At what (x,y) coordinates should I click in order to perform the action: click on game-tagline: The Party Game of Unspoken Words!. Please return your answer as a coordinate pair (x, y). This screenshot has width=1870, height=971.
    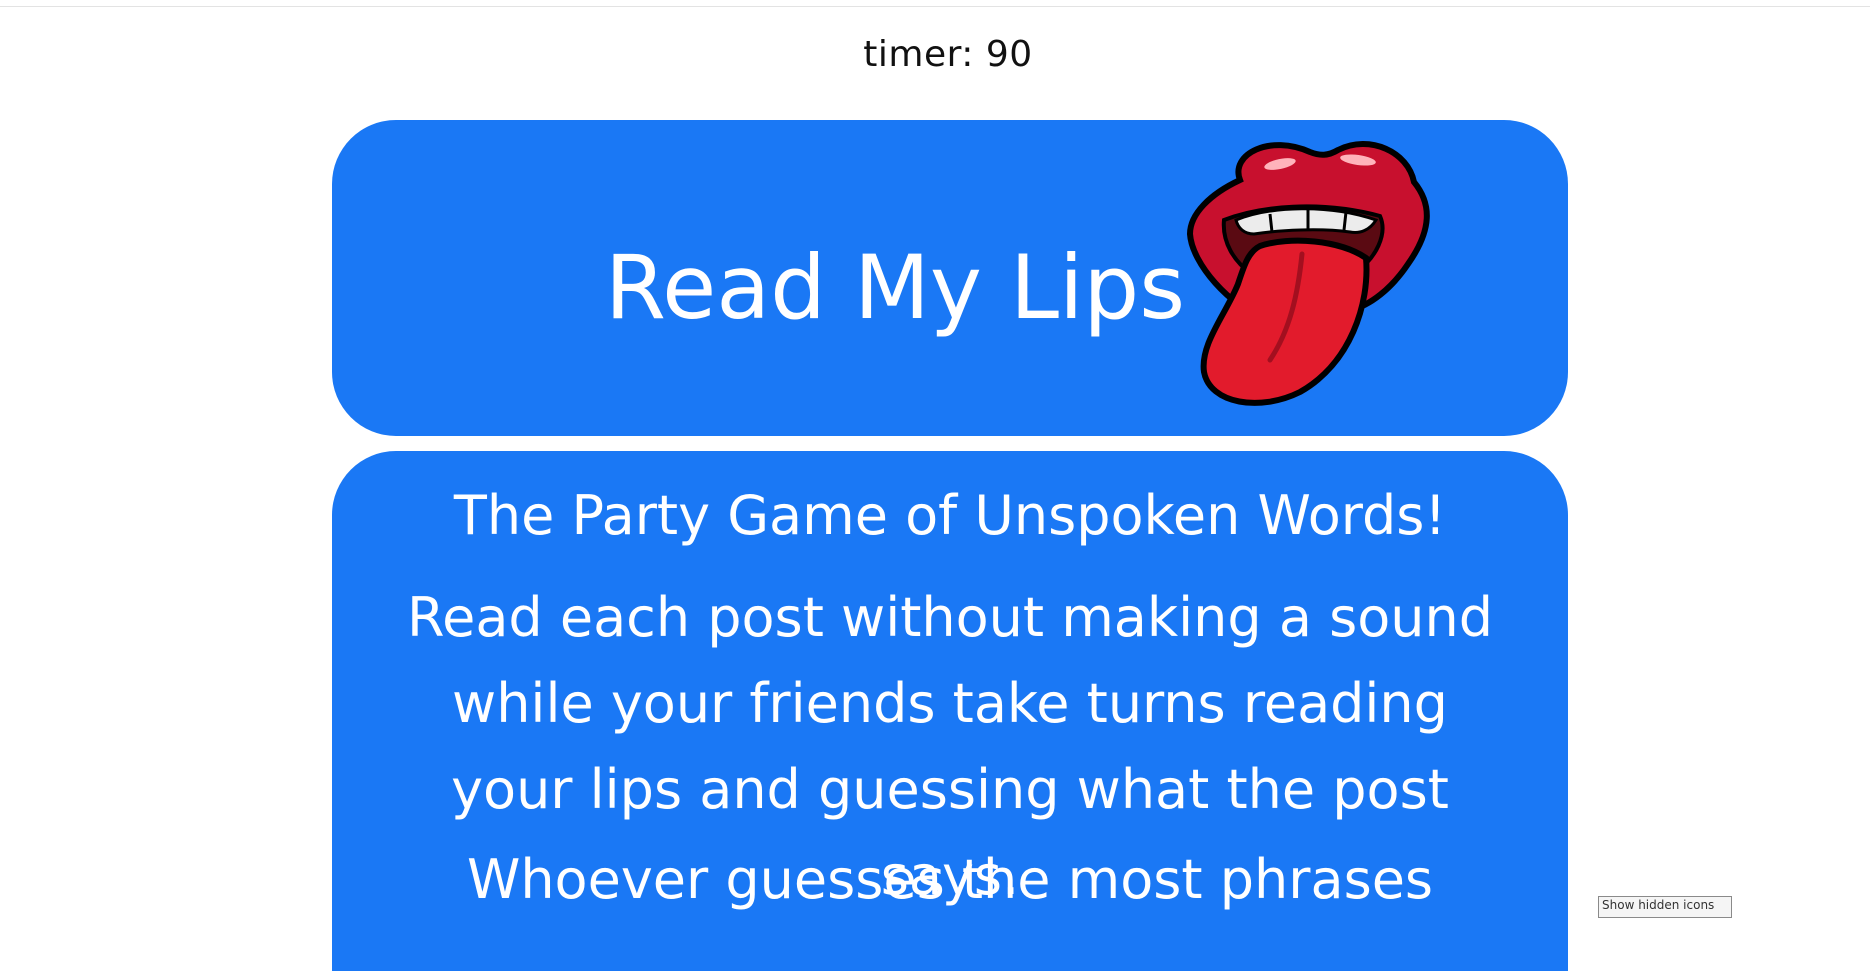
    Looking at the image, I should click on (950, 515).